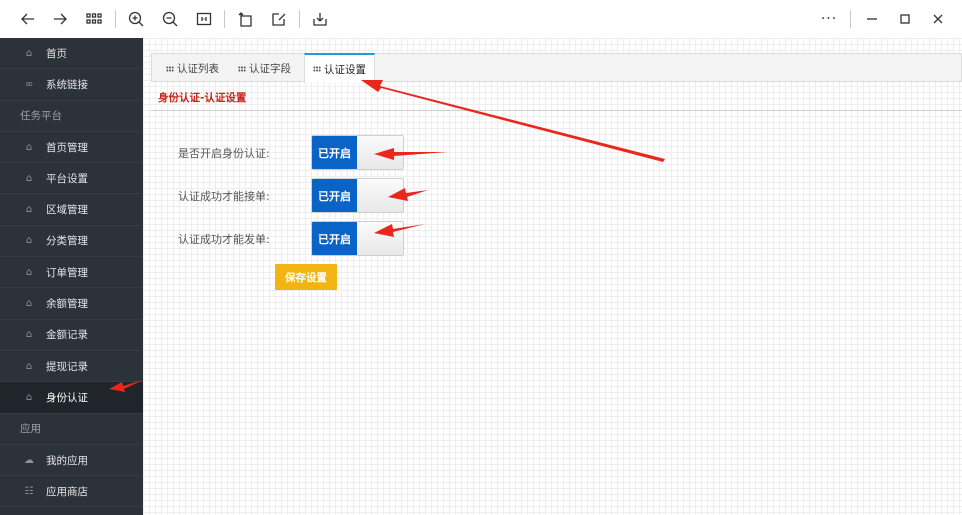 The image size is (962, 515). What do you see at coordinates (198, 69) in the screenshot?
I see `tab-label: 认证列表` at bounding box center [198, 69].